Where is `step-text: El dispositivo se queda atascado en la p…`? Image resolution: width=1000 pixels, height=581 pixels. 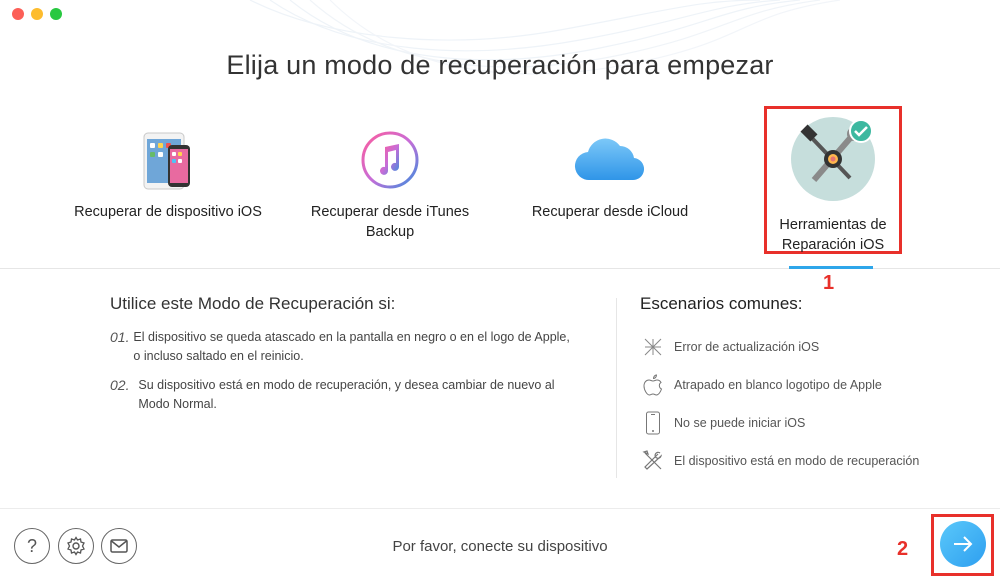
step-text: El dispositivo se queda atascado en la p… is located at coordinates (351, 346).